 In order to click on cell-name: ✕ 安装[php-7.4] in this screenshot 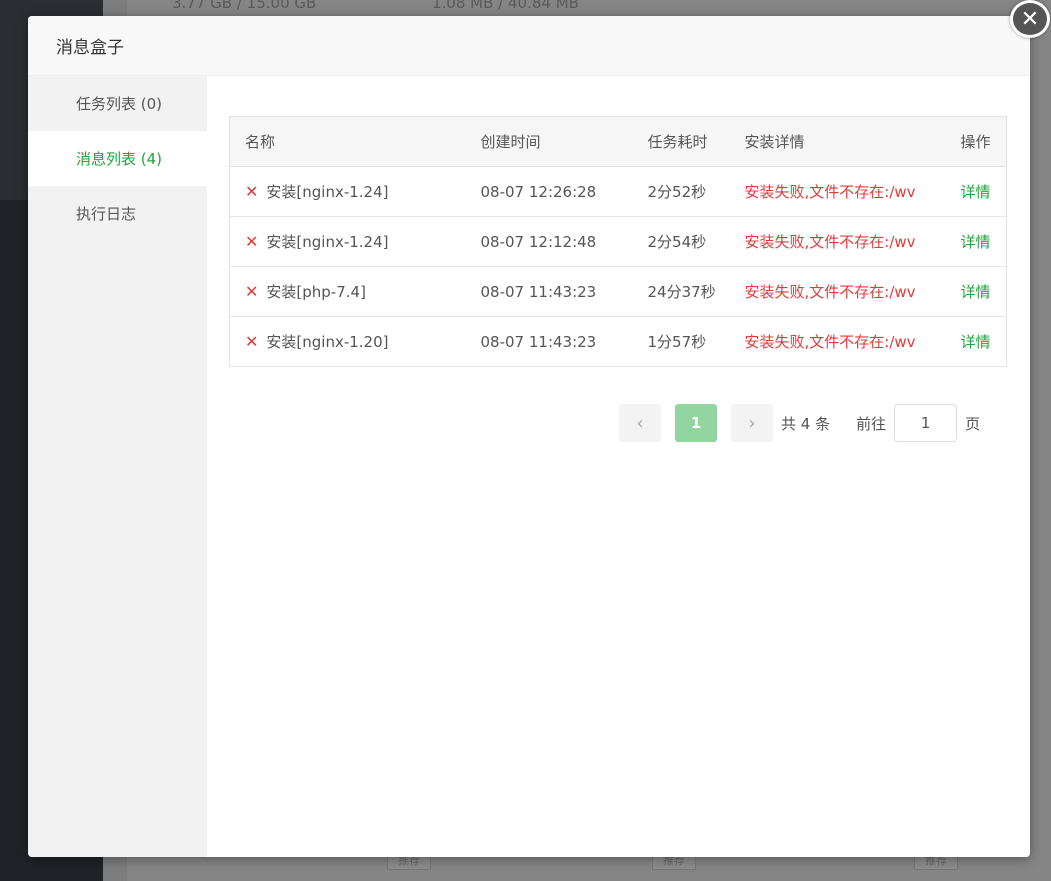, I will do `click(348, 292)`.